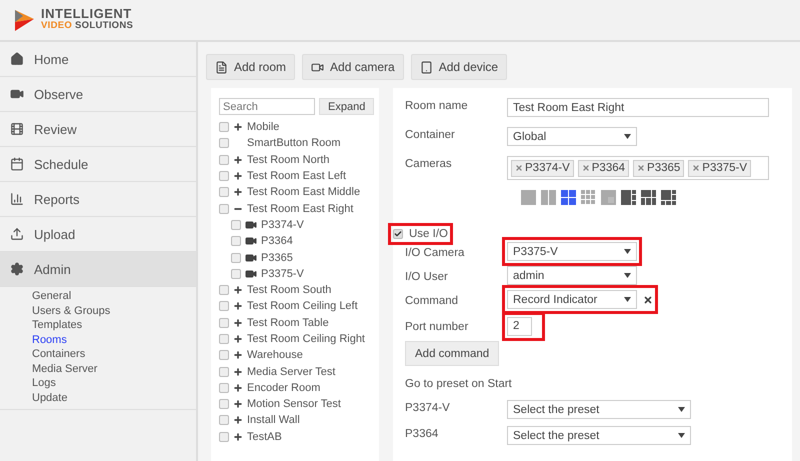 The width and height of the screenshot is (800, 461). What do you see at coordinates (288, 322) in the screenshot?
I see `tree-item: Test Room Table` at bounding box center [288, 322].